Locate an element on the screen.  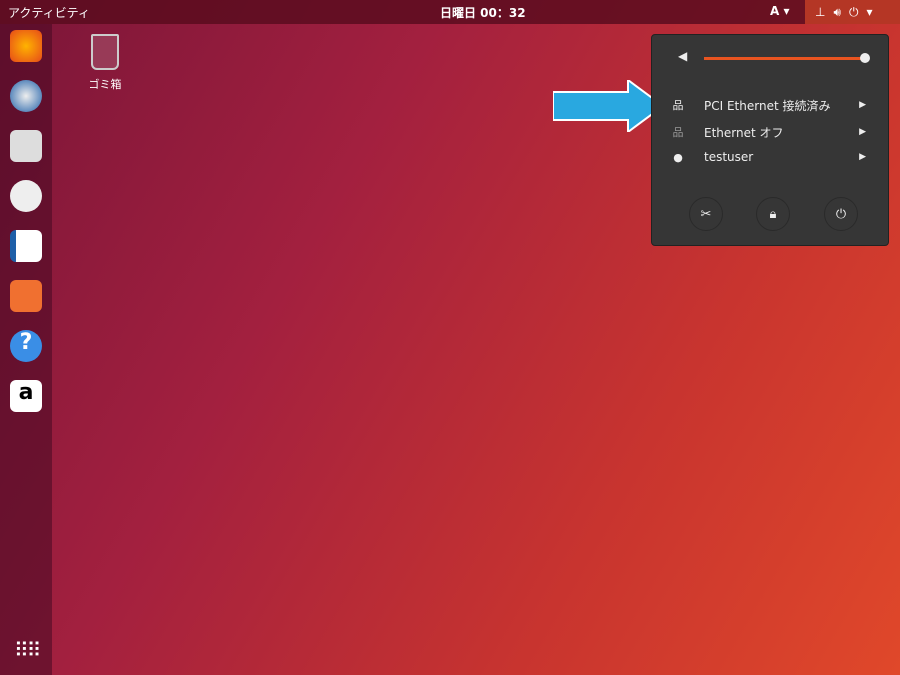
software-icon is located at coordinates (26, 296).